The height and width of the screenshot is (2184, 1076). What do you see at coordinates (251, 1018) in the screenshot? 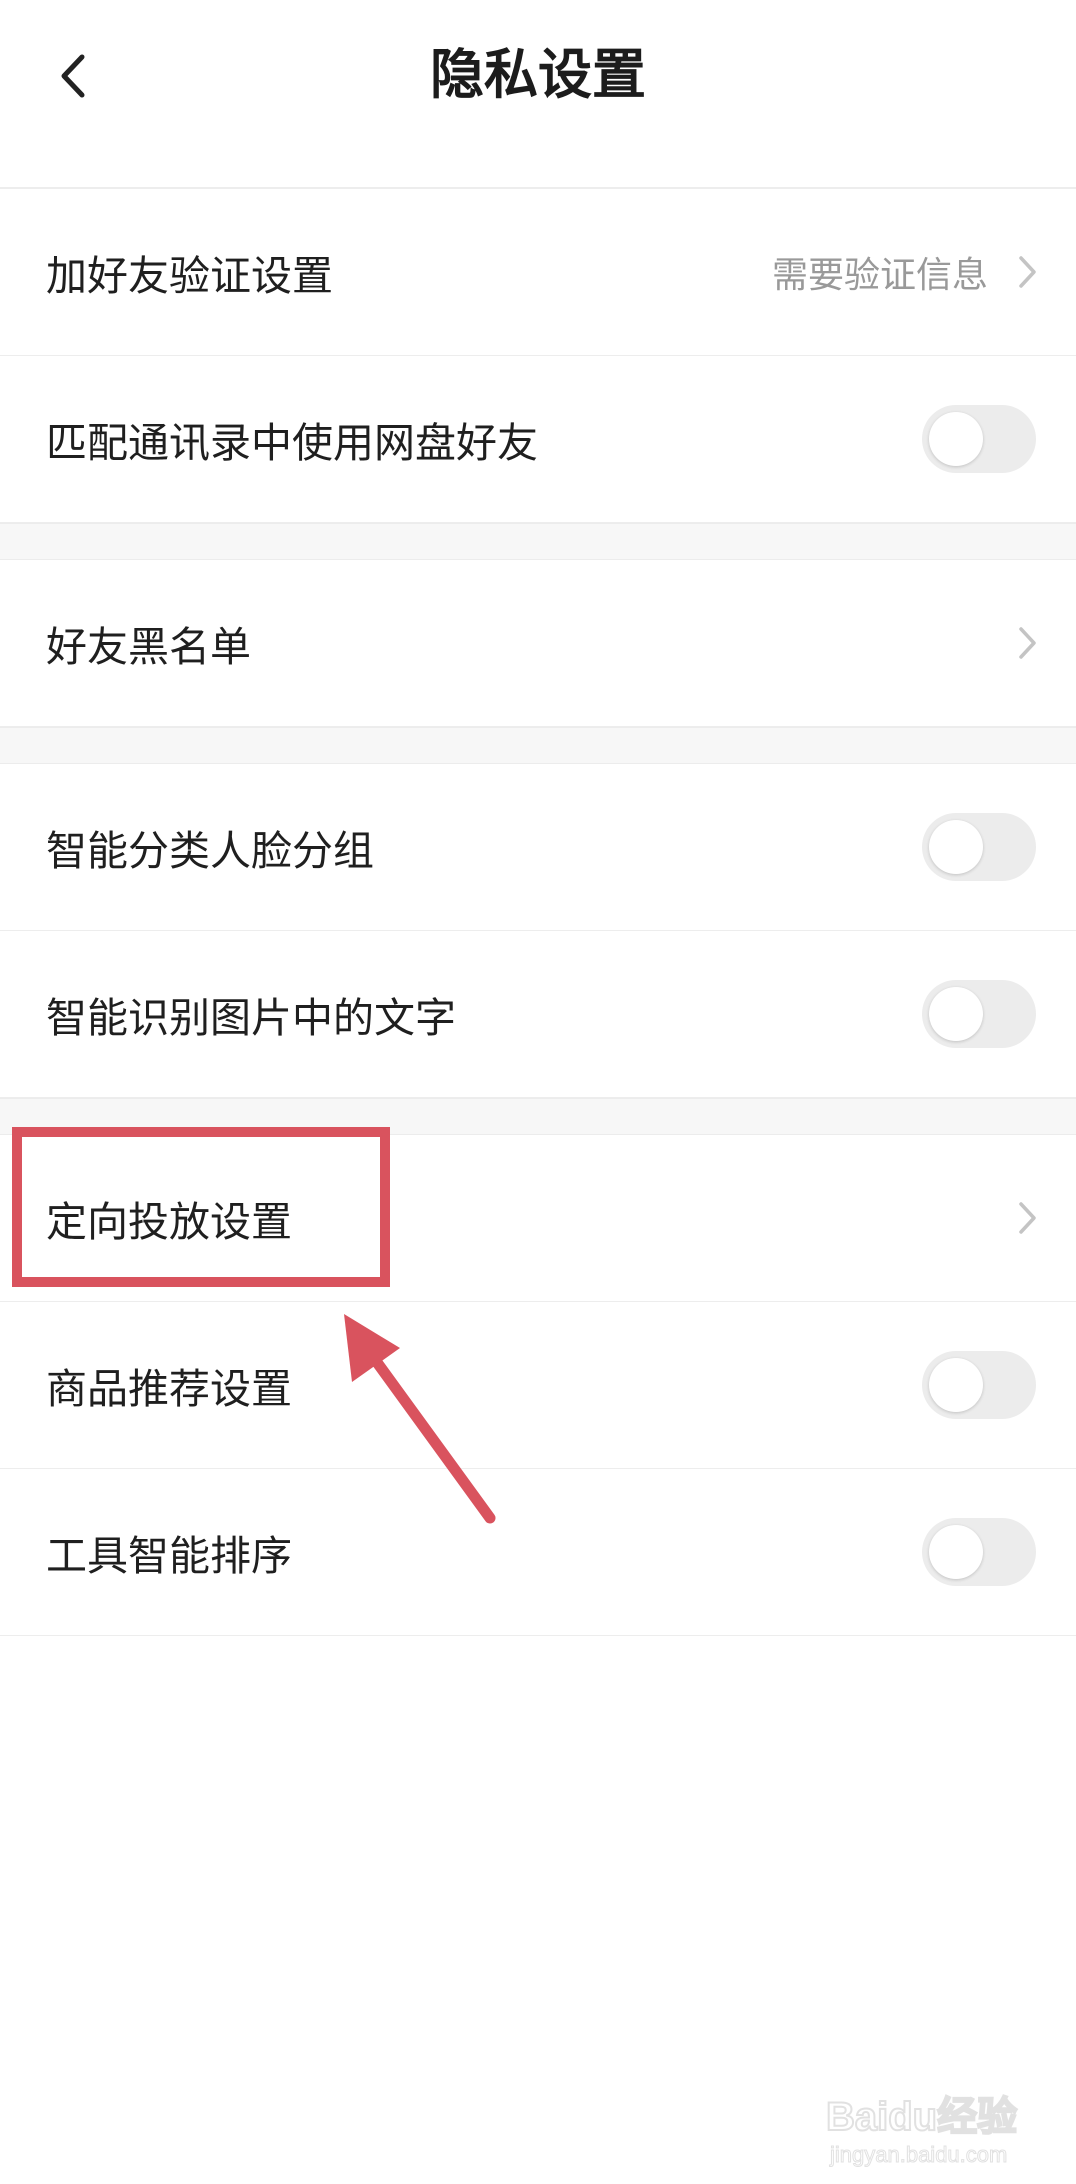
I see `ocr-text-label: 智能识别图片中的文字` at bounding box center [251, 1018].